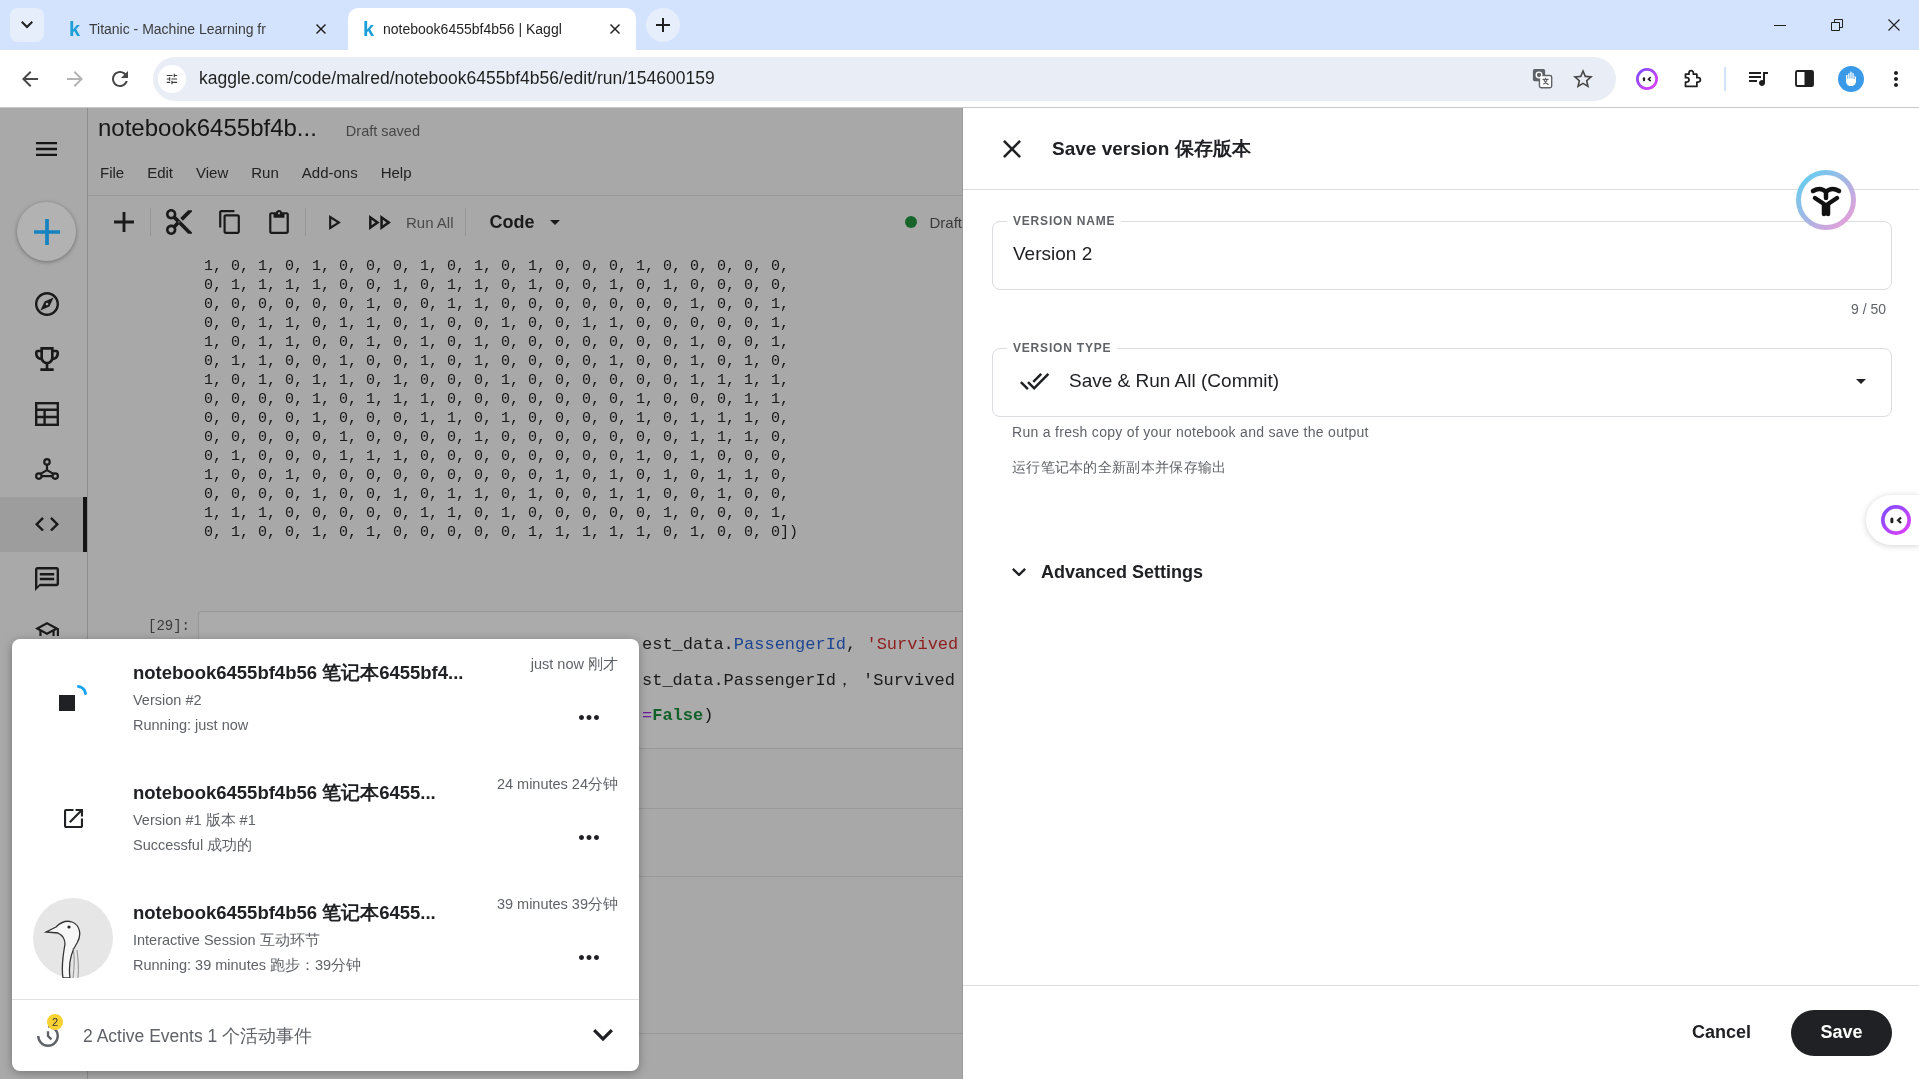 Image resolution: width=1919 pixels, height=1079 pixels. What do you see at coordinates (798, 680) in the screenshot?
I see `code-line: st_data.PassengerId， 'Survived` at bounding box center [798, 680].